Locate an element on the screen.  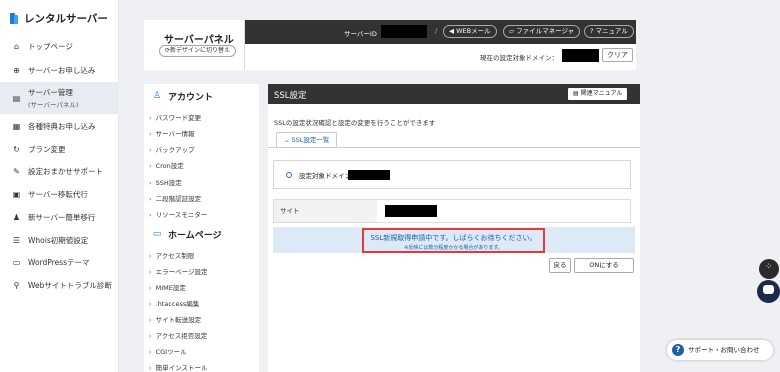
back-button: 戻る is located at coordinates (560, 265).